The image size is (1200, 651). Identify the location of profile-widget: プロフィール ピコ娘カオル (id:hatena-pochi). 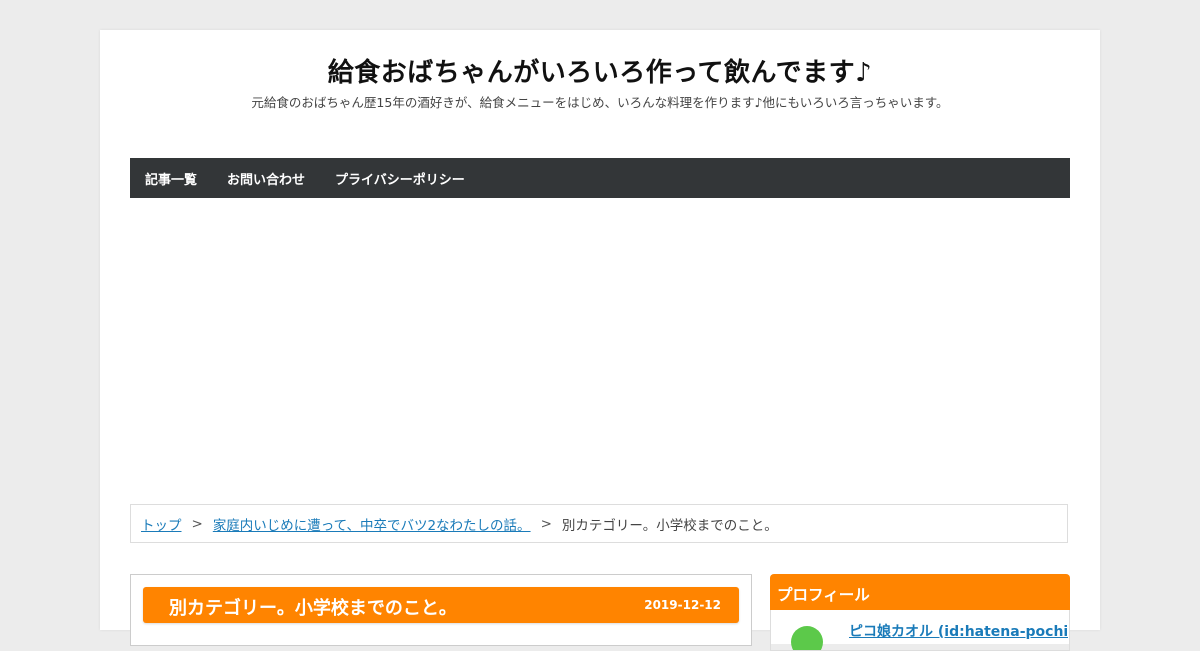
(920, 612).